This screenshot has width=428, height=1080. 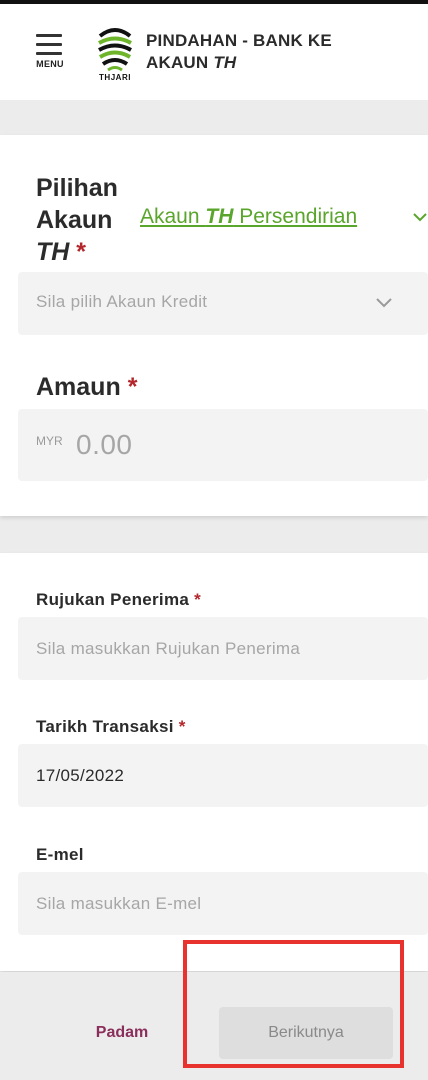 I want to click on account-type-dropdown: Akaun TH Persendirian, so click(x=248, y=217).